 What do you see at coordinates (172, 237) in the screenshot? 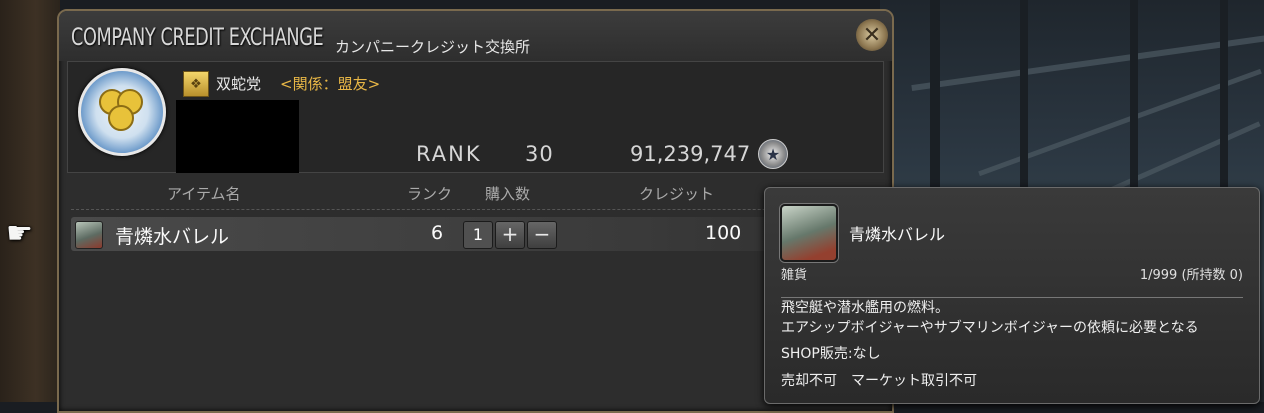
I see `item-name: 青燐水バレル` at bounding box center [172, 237].